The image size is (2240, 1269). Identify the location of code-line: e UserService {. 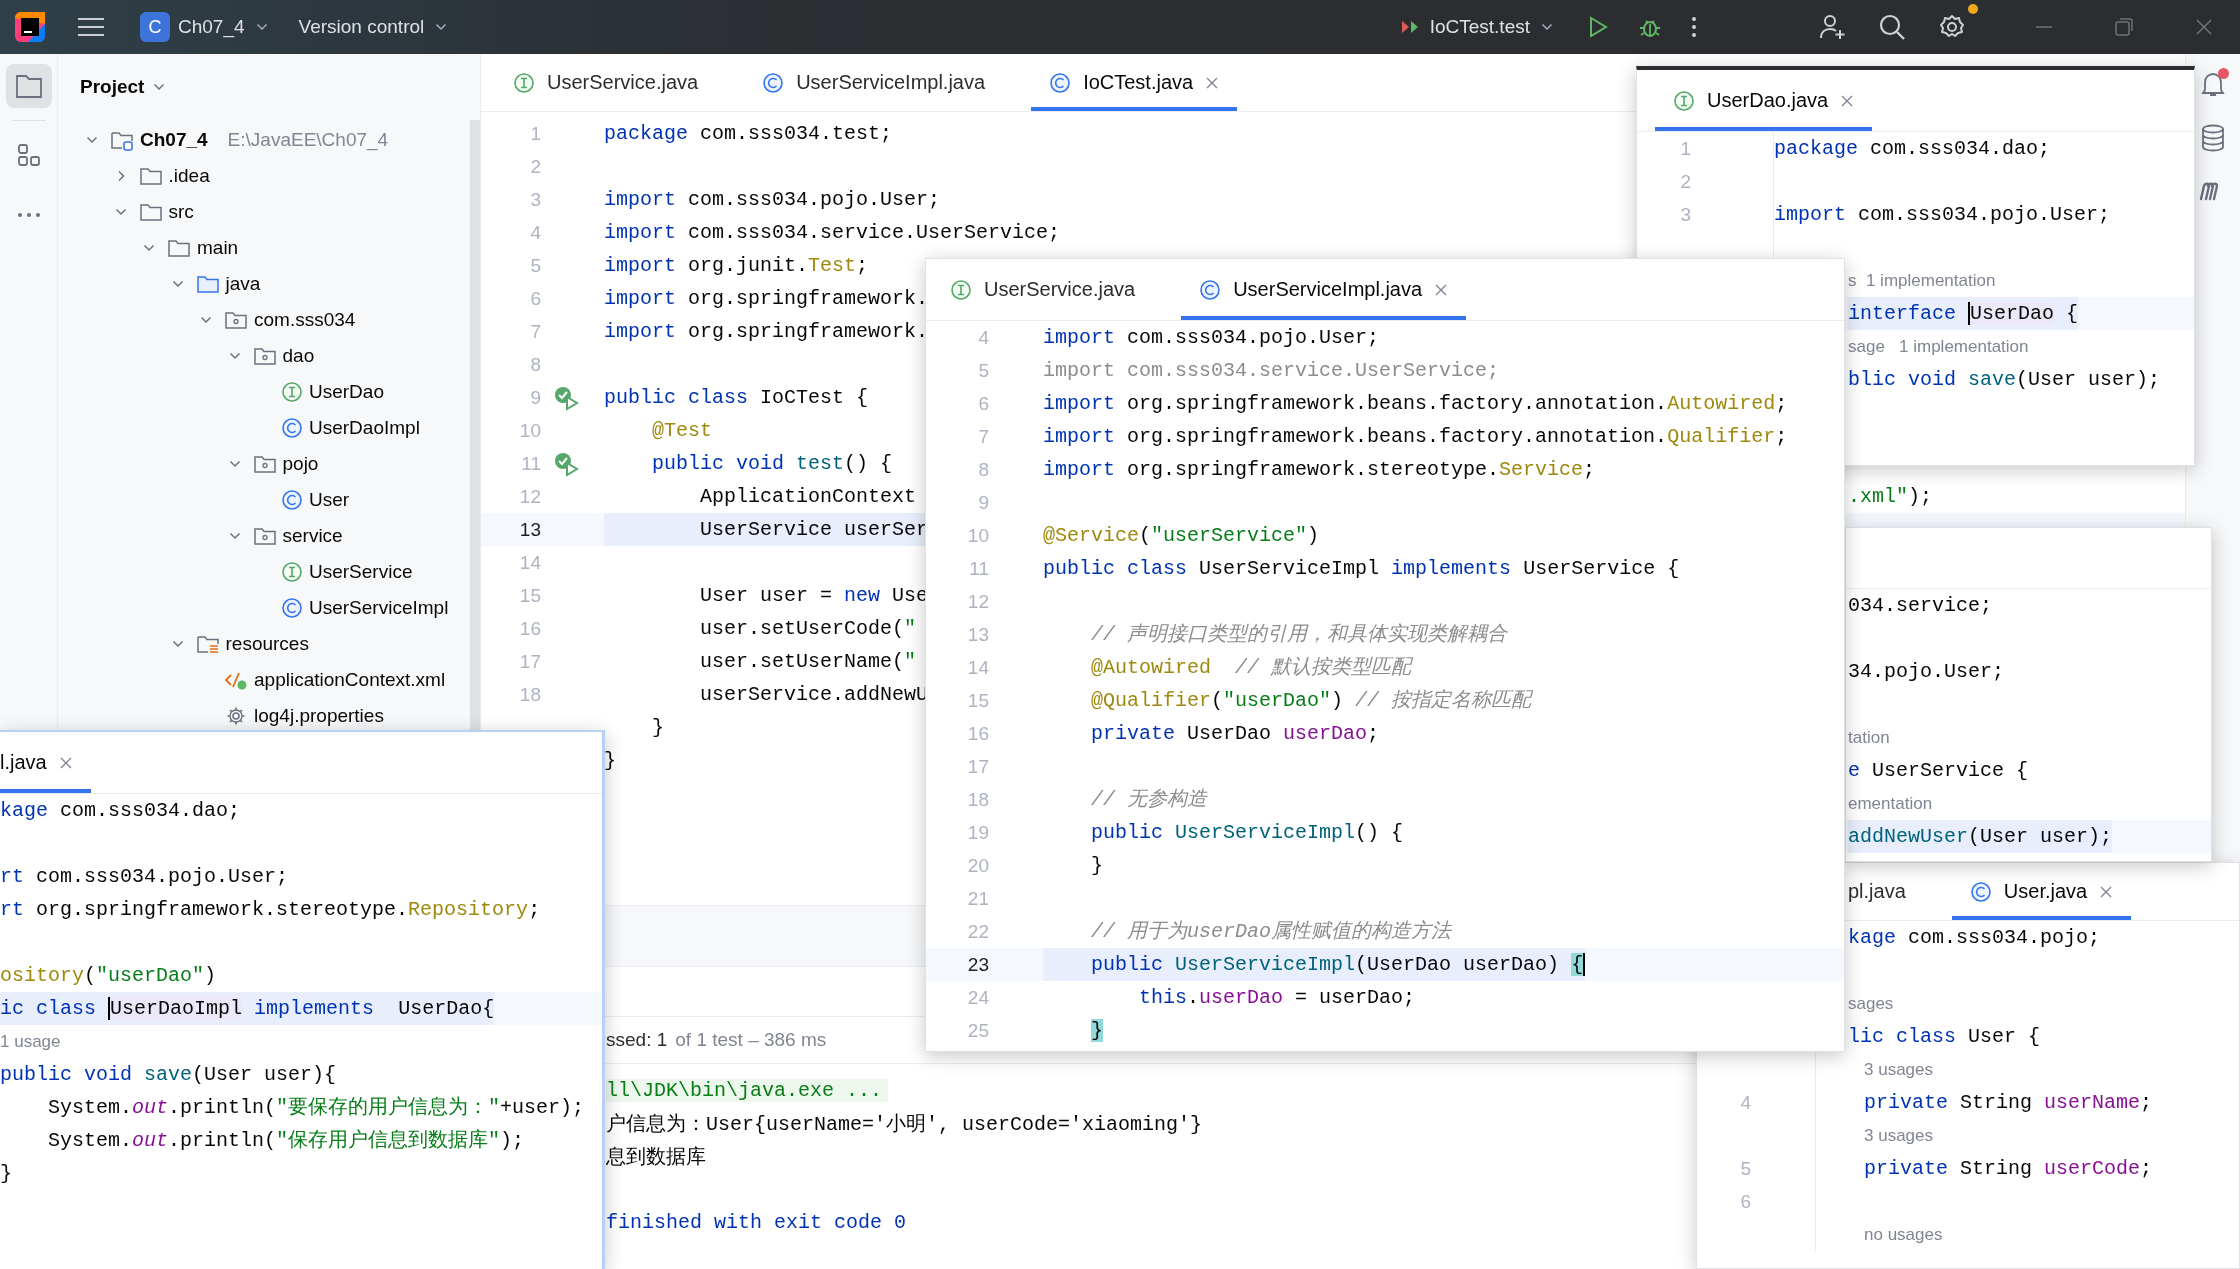
(1938, 771).